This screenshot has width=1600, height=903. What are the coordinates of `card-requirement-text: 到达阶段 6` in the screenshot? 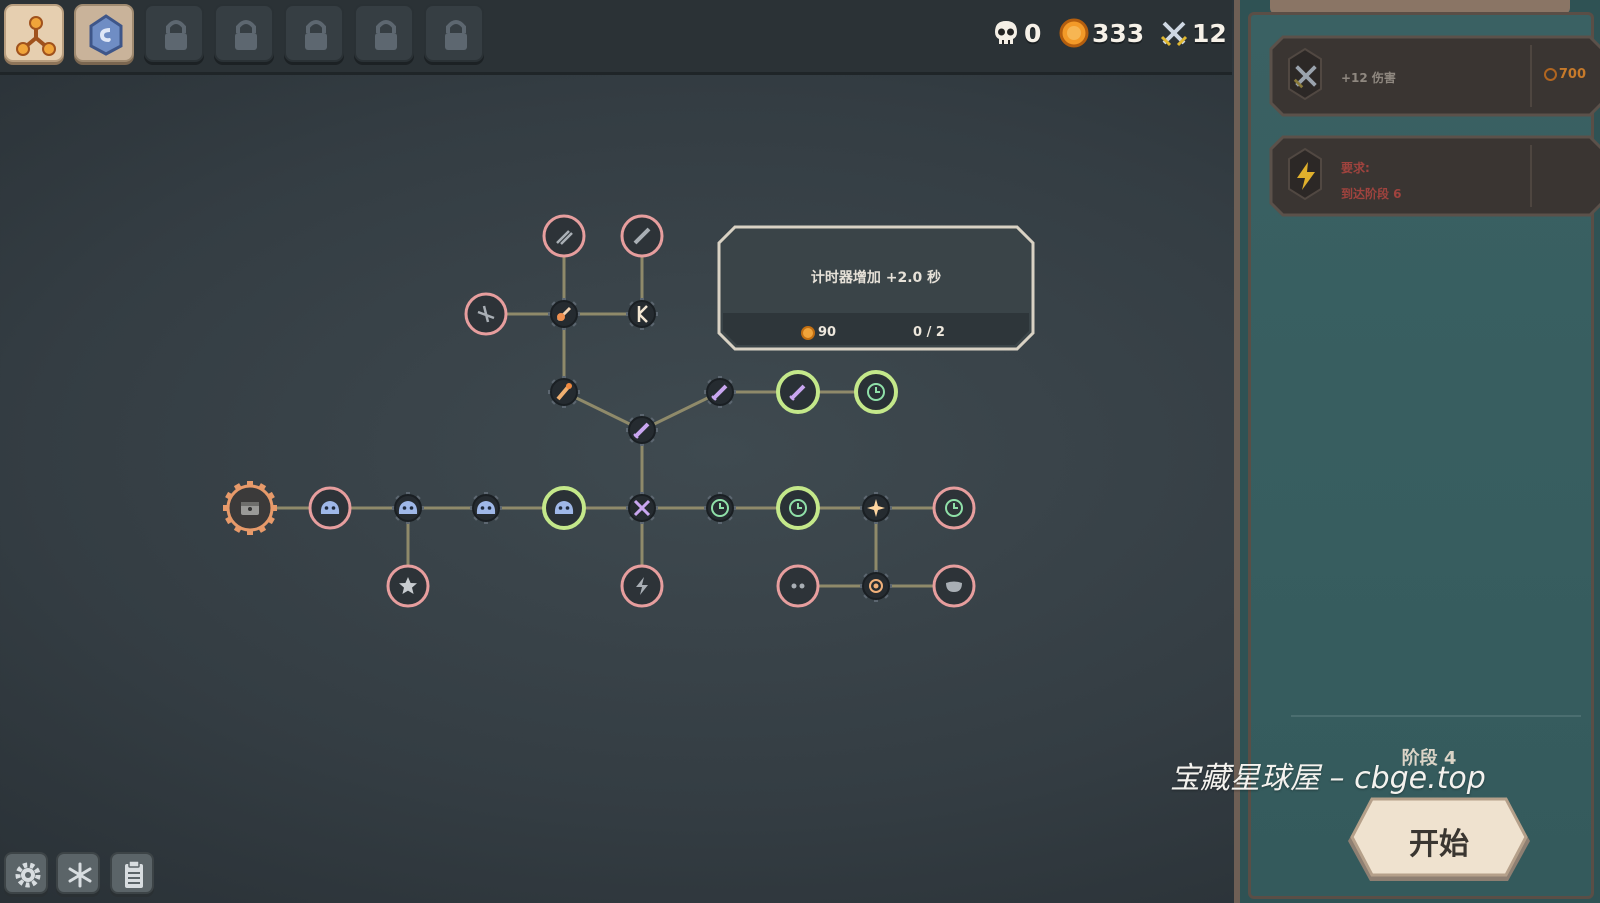 It's located at (1371, 194).